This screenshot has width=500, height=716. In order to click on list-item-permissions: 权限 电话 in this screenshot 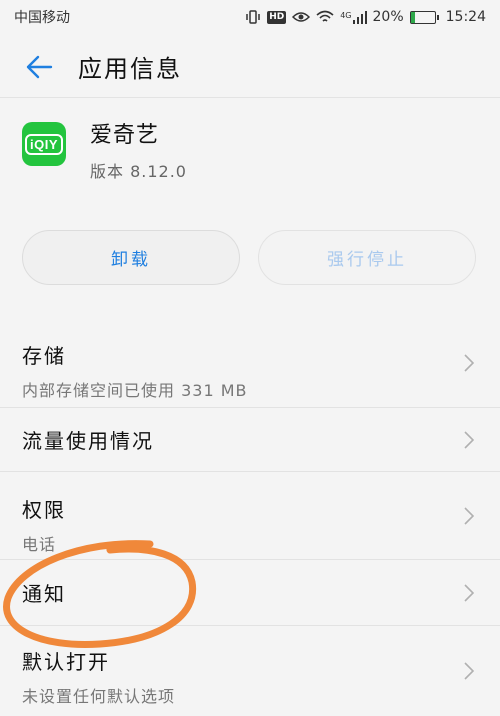, I will do `click(250, 516)`.